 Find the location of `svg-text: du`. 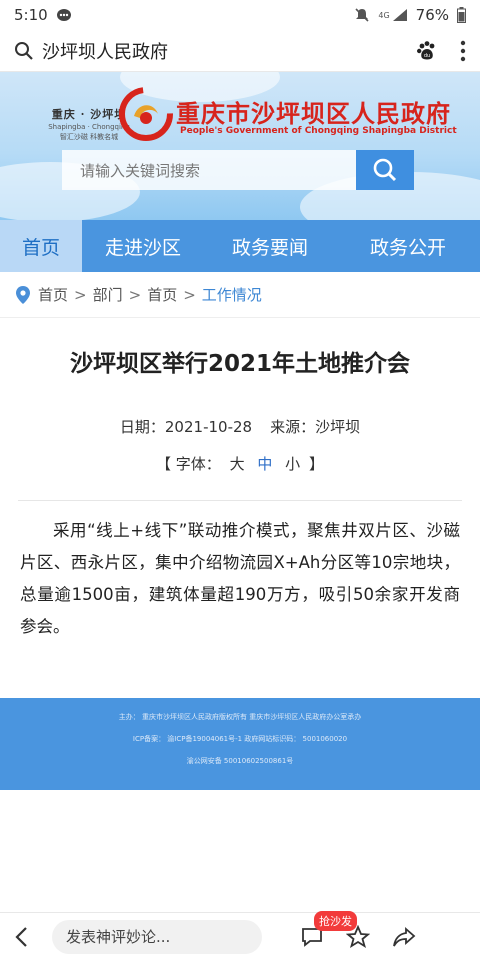

svg-text: du is located at coordinates (427, 56).